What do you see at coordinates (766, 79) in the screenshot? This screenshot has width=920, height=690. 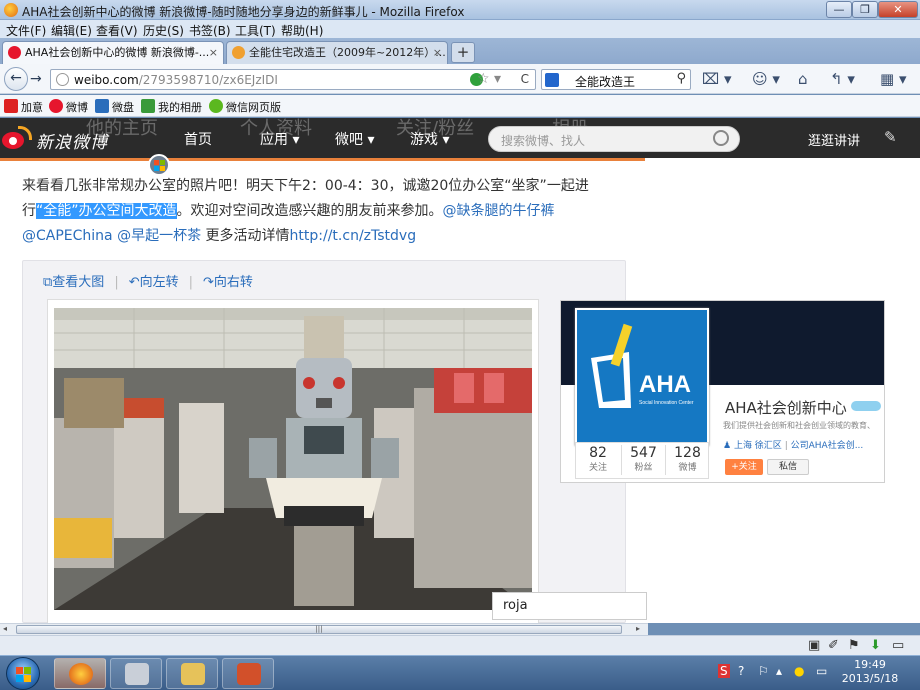 I see `emoji-icon: ☺ ▾` at bounding box center [766, 79].